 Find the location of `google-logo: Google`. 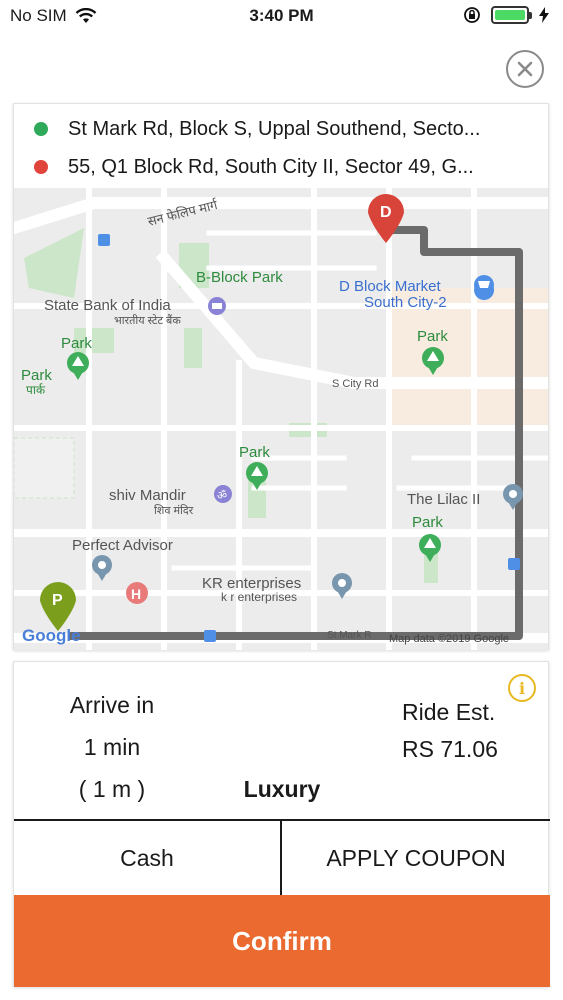

google-logo: Google is located at coordinates (51, 635).